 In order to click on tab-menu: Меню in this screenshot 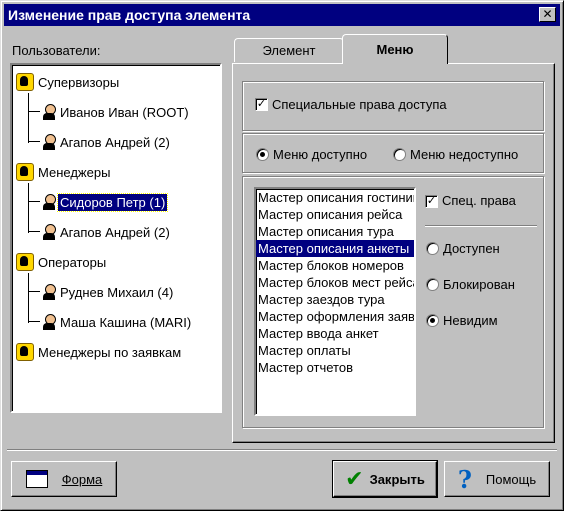, I will do `click(395, 49)`.